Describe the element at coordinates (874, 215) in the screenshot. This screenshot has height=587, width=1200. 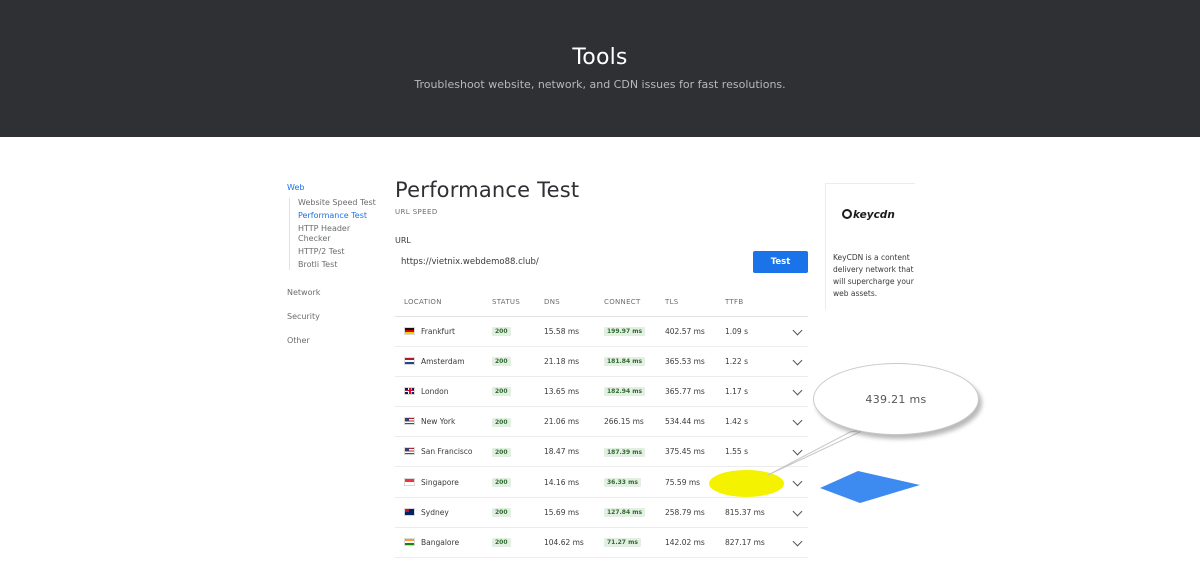
I see `keycdn-logo-text: keycdn` at that location.